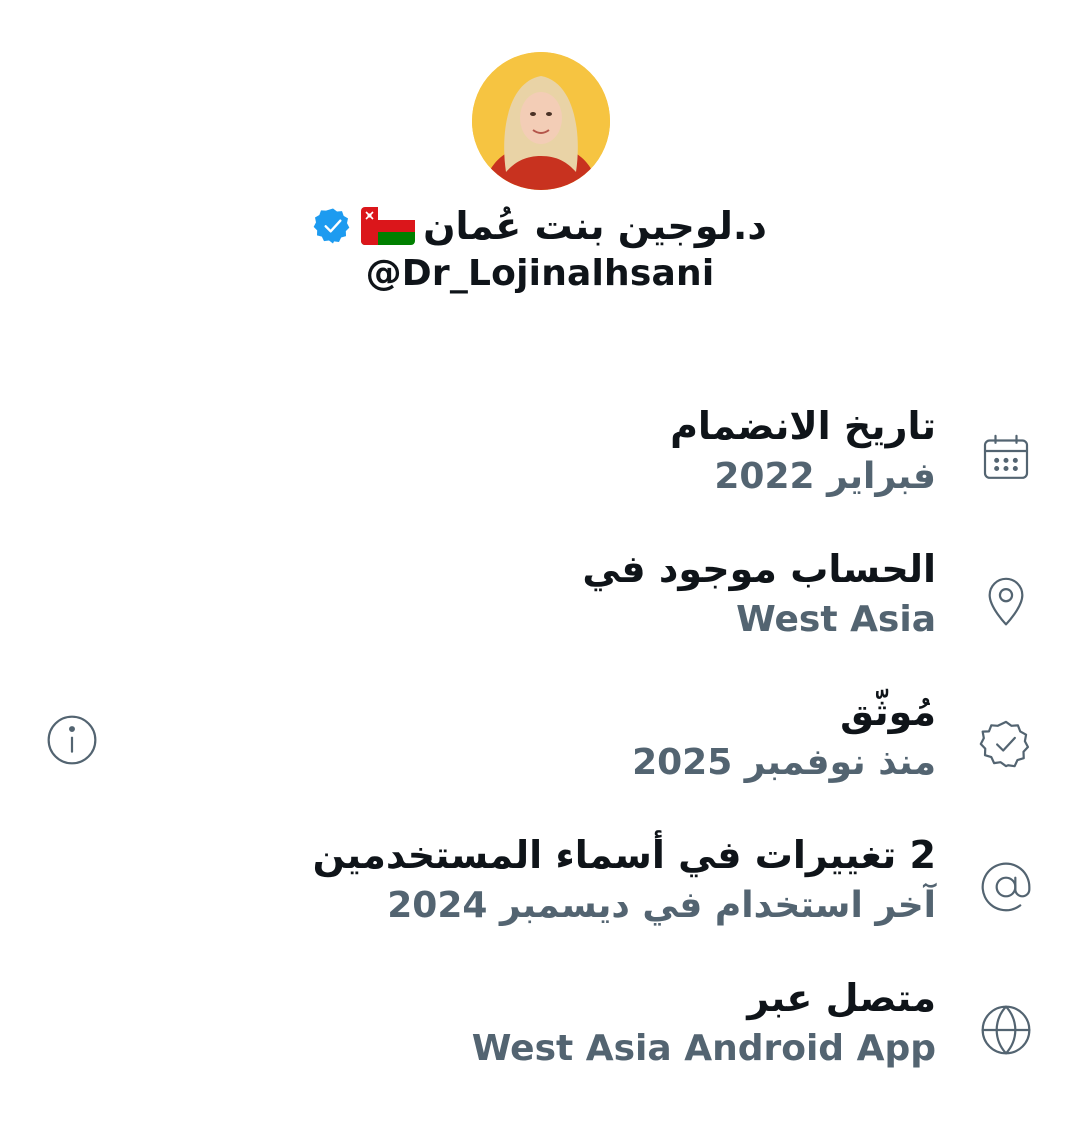 The width and height of the screenshot is (1080, 1139). Describe the element at coordinates (333, 226) in the screenshot. I see `verified-badge-icon` at that location.